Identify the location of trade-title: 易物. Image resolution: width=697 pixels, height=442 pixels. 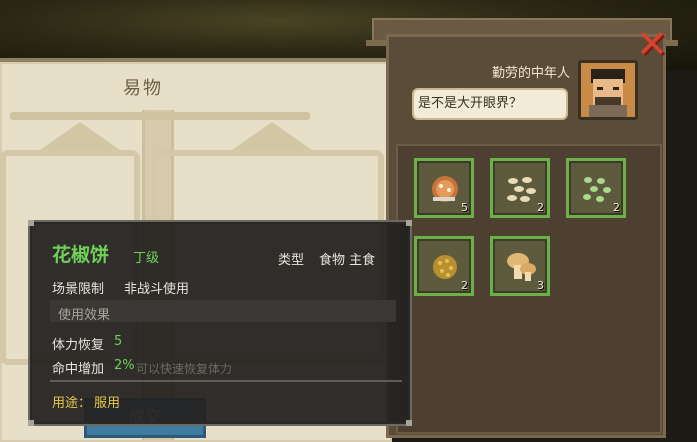
(143, 88).